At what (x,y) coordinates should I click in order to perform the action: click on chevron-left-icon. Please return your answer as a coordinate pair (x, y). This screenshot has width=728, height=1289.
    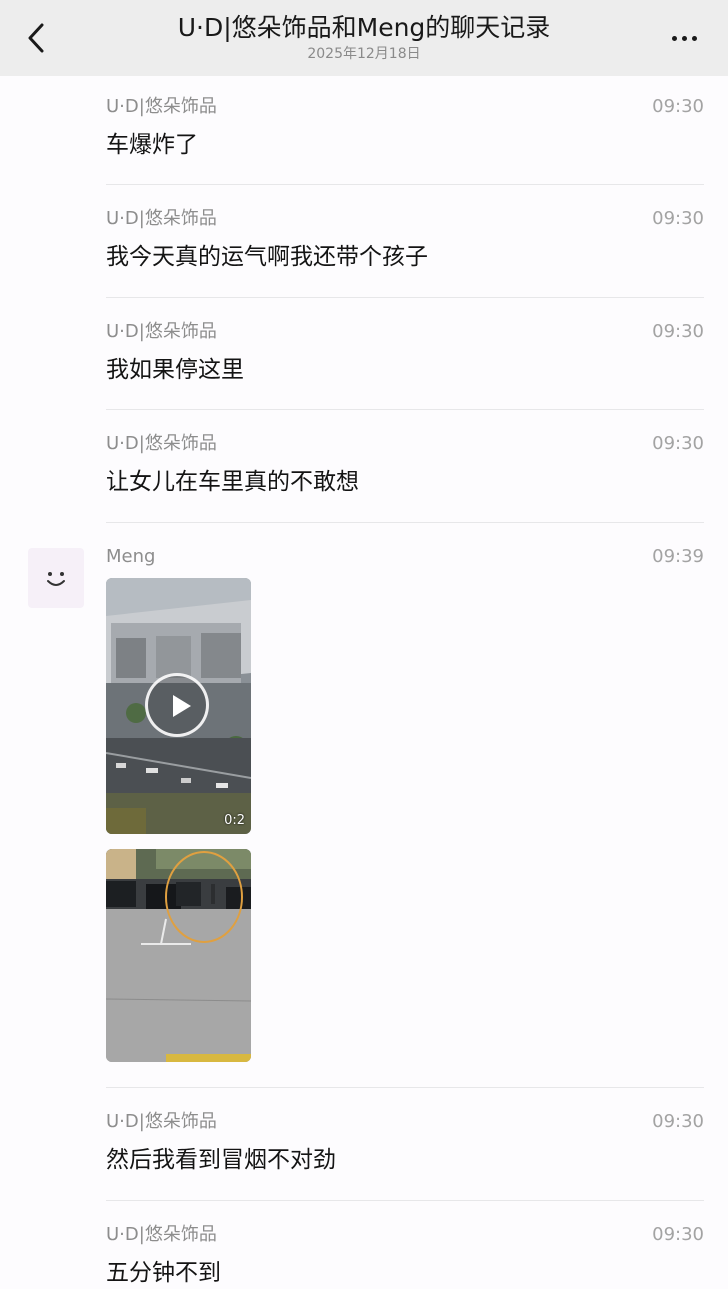
    Looking at the image, I should click on (36, 38).